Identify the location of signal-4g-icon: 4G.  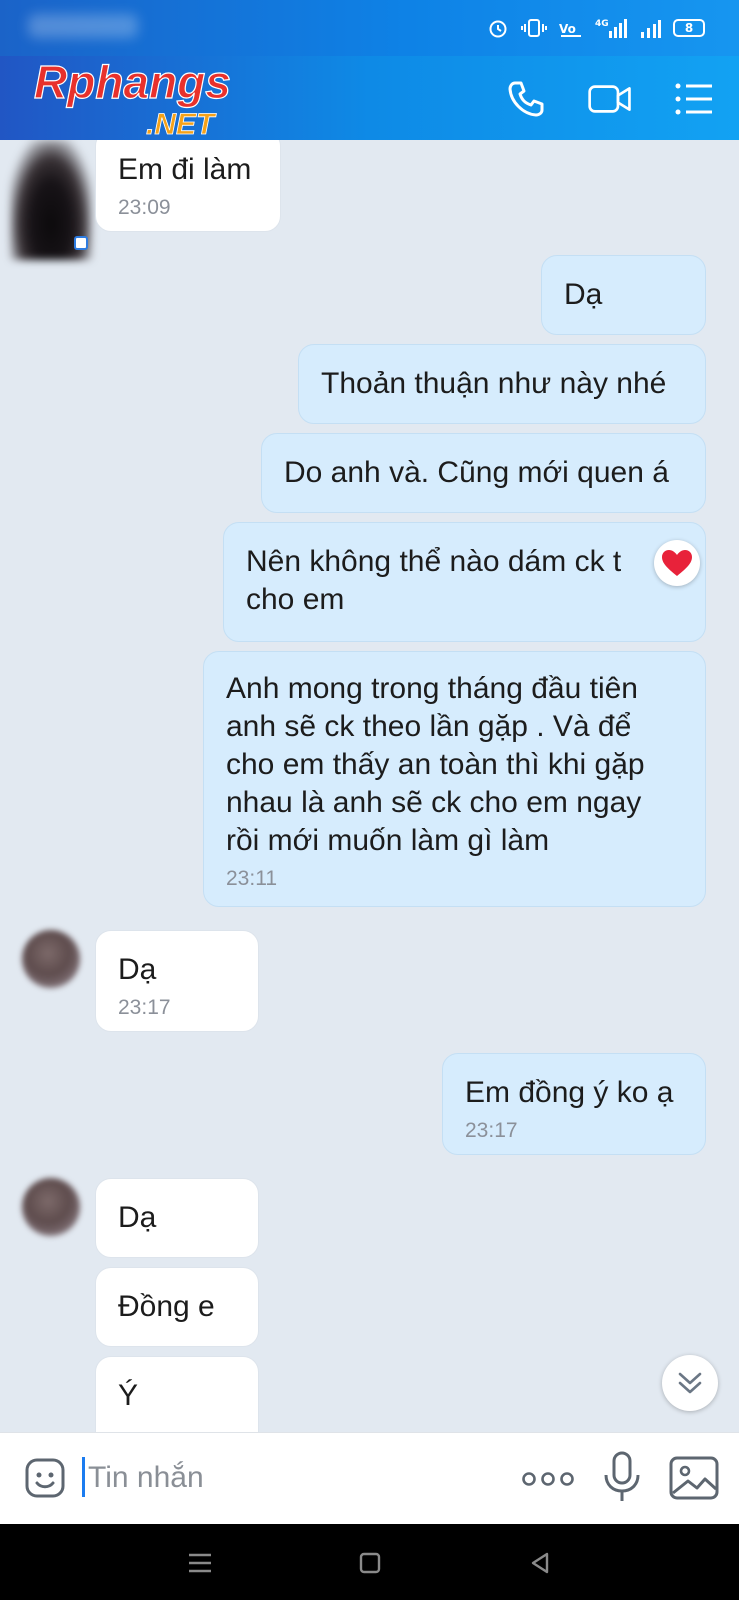
(611, 28).